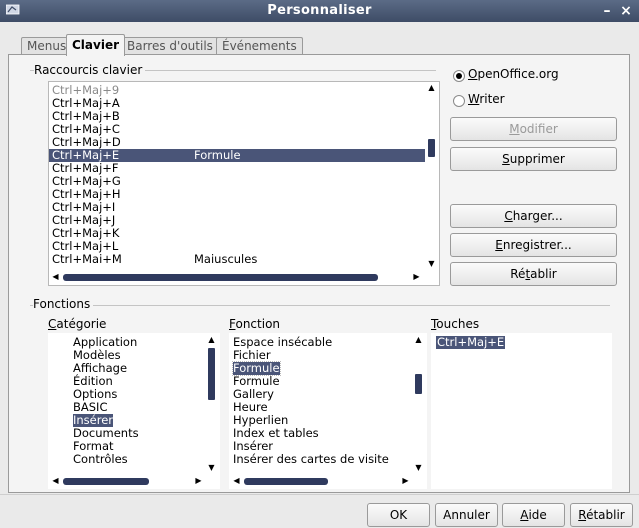  What do you see at coordinates (601, 515) in the screenshot?
I see `retablir-button: Rétablir` at bounding box center [601, 515].